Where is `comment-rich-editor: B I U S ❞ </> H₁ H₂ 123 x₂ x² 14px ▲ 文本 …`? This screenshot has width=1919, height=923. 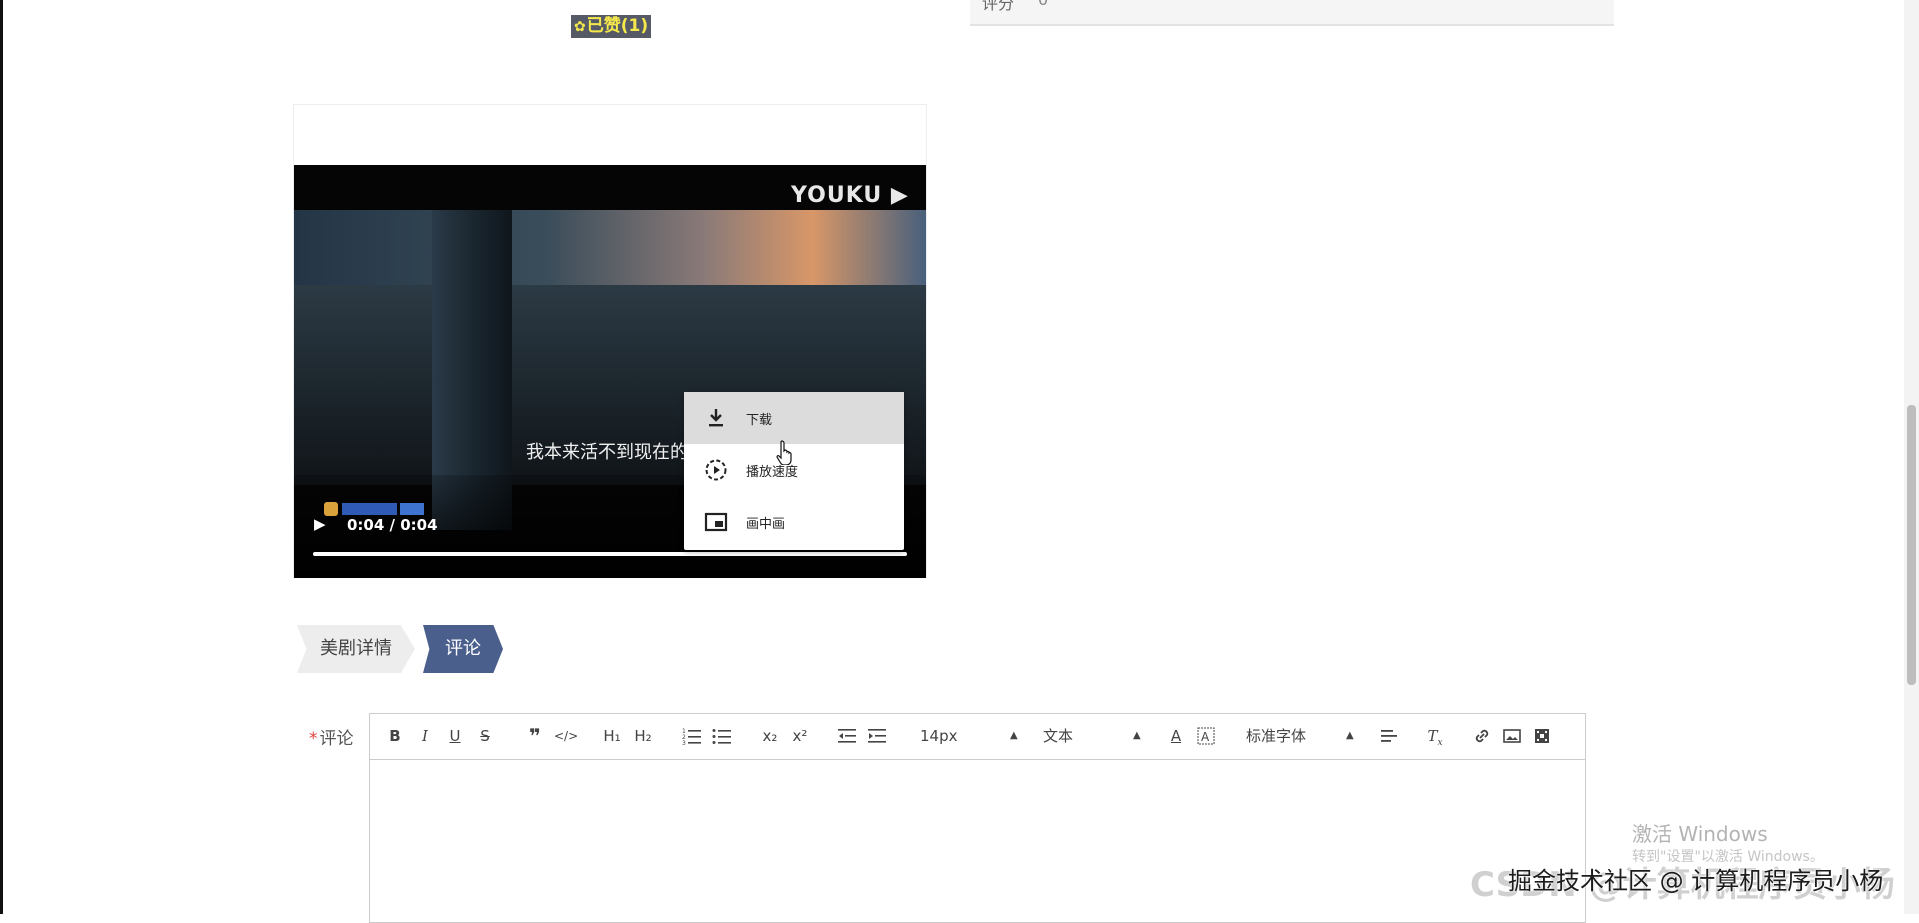 comment-rich-editor: B I U S ❞ </> H₁ H₂ 123 x₂ x² 14px ▲ 文本 … is located at coordinates (977, 818).